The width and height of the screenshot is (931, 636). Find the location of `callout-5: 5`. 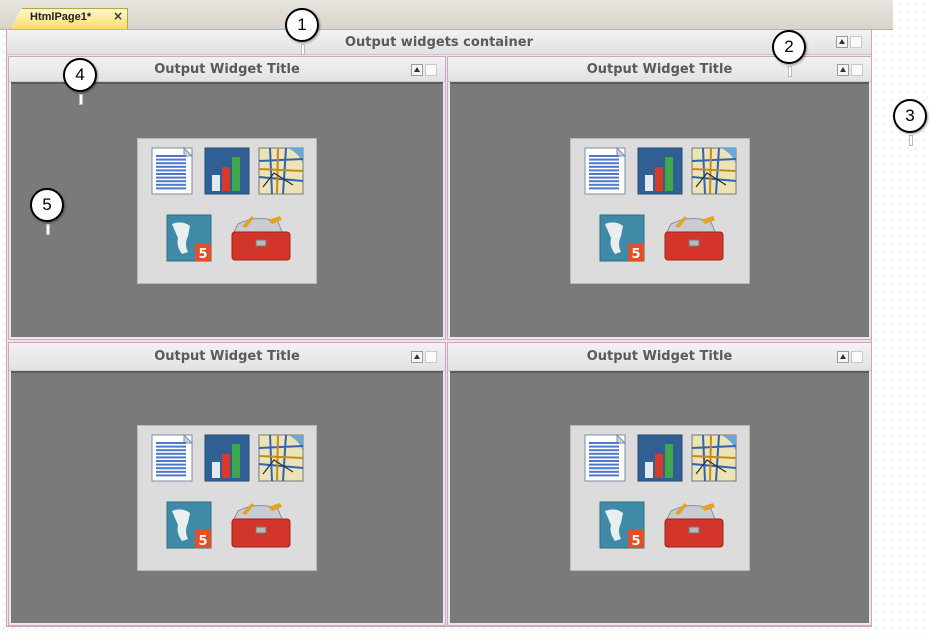

callout-5: 5 is located at coordinates (47, 205).